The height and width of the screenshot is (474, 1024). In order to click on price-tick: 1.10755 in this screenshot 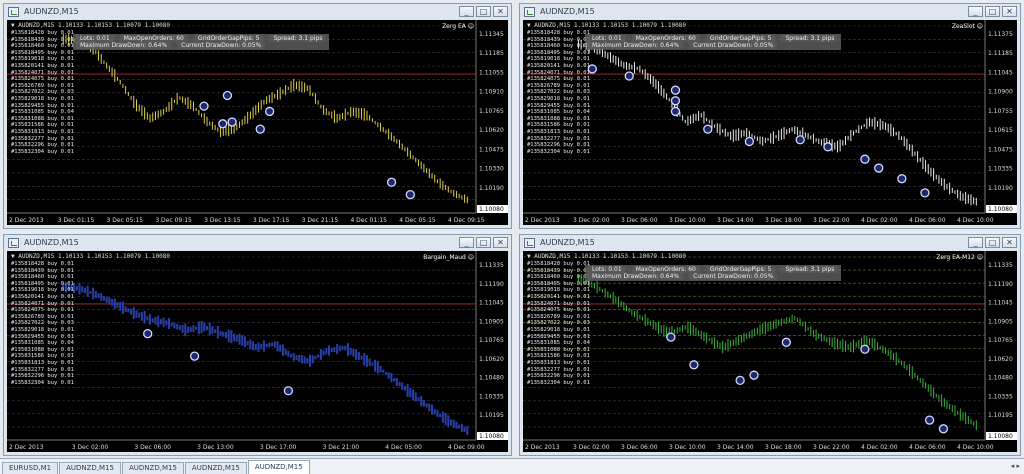, I will do `click(1000, 111)`.